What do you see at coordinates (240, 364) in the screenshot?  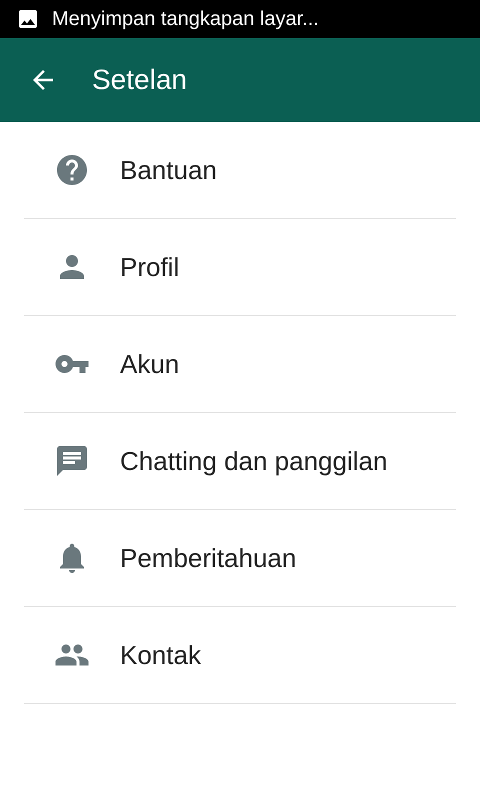 I see `settings-item: Akun` at bounding box center [240, 364].